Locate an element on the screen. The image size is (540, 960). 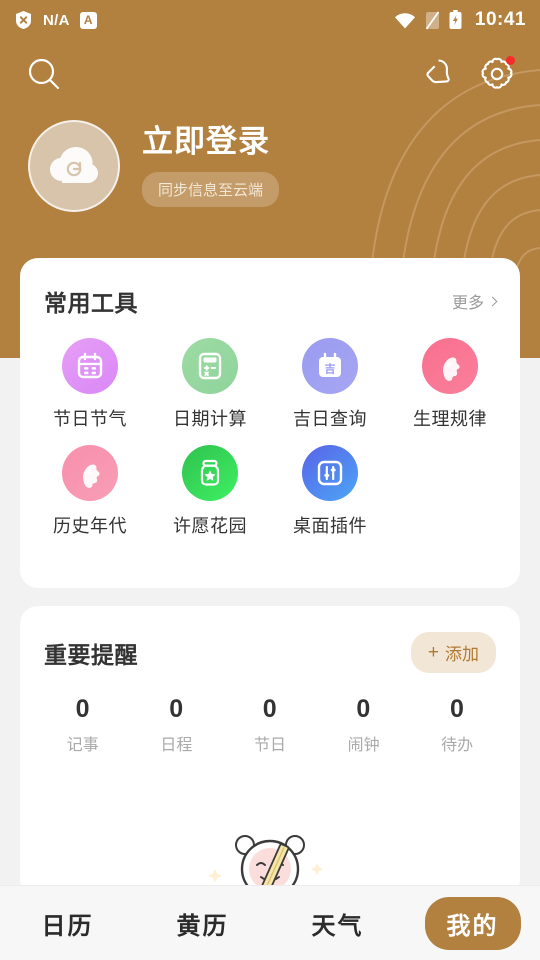
clock-label: 10:41 is located at coordinates (500, 19).